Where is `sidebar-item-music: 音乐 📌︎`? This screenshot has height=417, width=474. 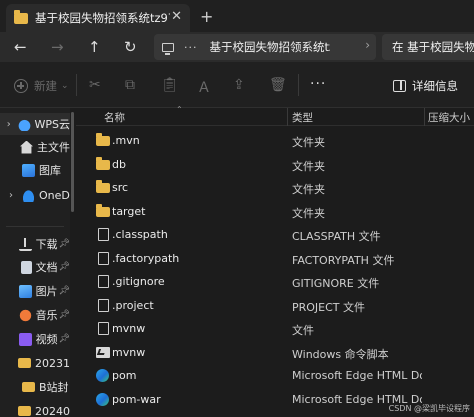 sidebar-item-music: 音乐 📌︎ is located at coordinates (35, 315).